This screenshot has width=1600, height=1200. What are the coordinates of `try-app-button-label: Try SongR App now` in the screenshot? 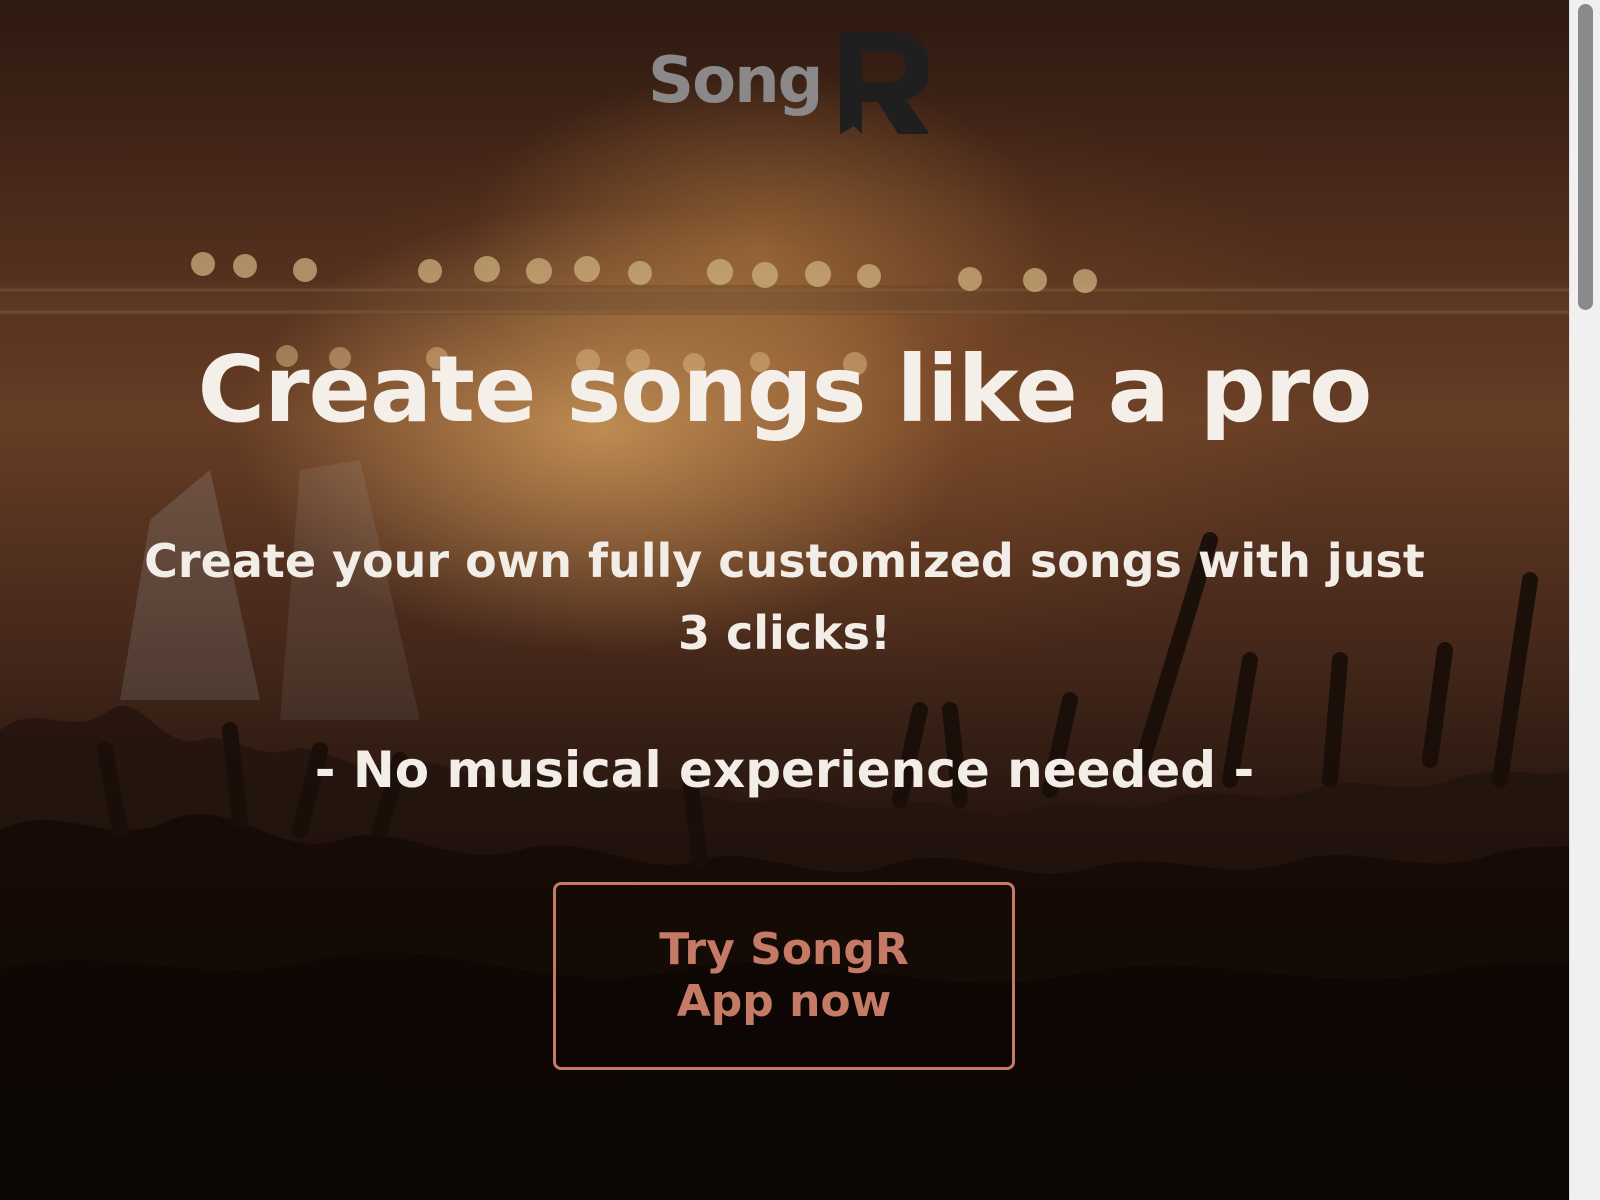 It's located at (784, 975).